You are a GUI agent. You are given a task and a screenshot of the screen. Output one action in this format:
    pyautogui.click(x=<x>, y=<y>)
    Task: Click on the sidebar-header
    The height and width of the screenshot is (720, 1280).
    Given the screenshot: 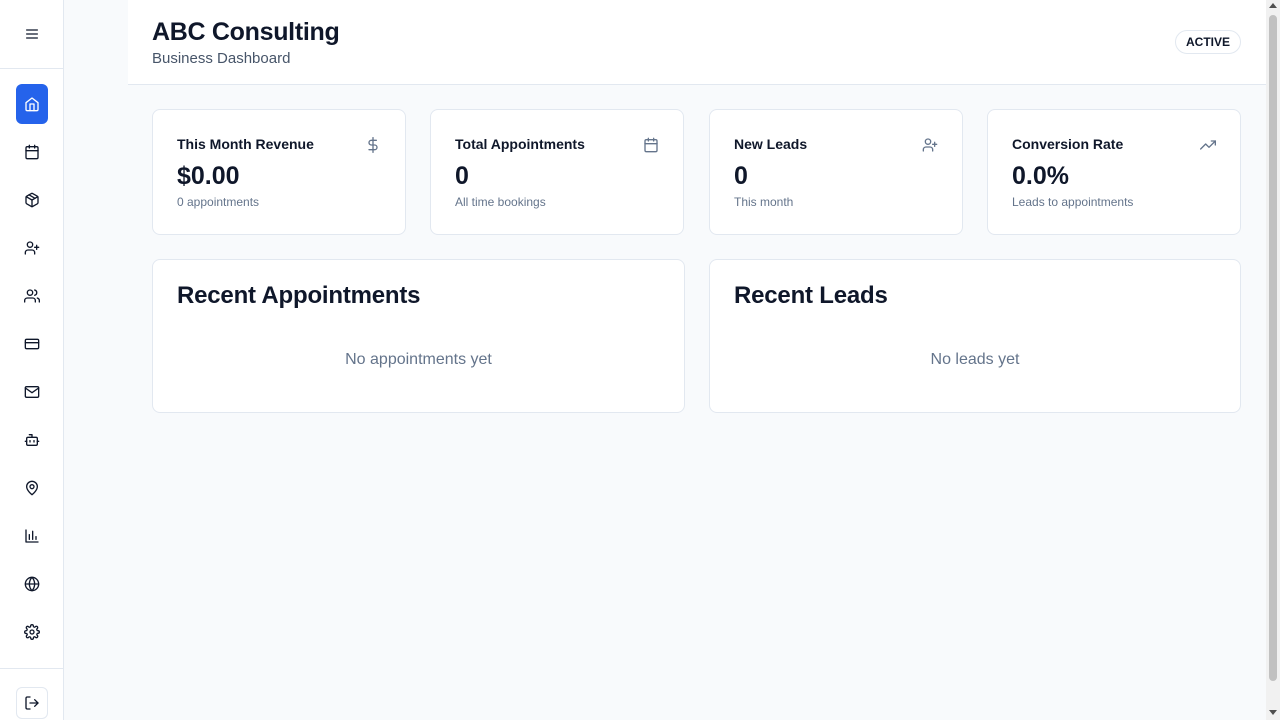 What is the action you would take?
    pyautogui.click(x=31, y=34)
    